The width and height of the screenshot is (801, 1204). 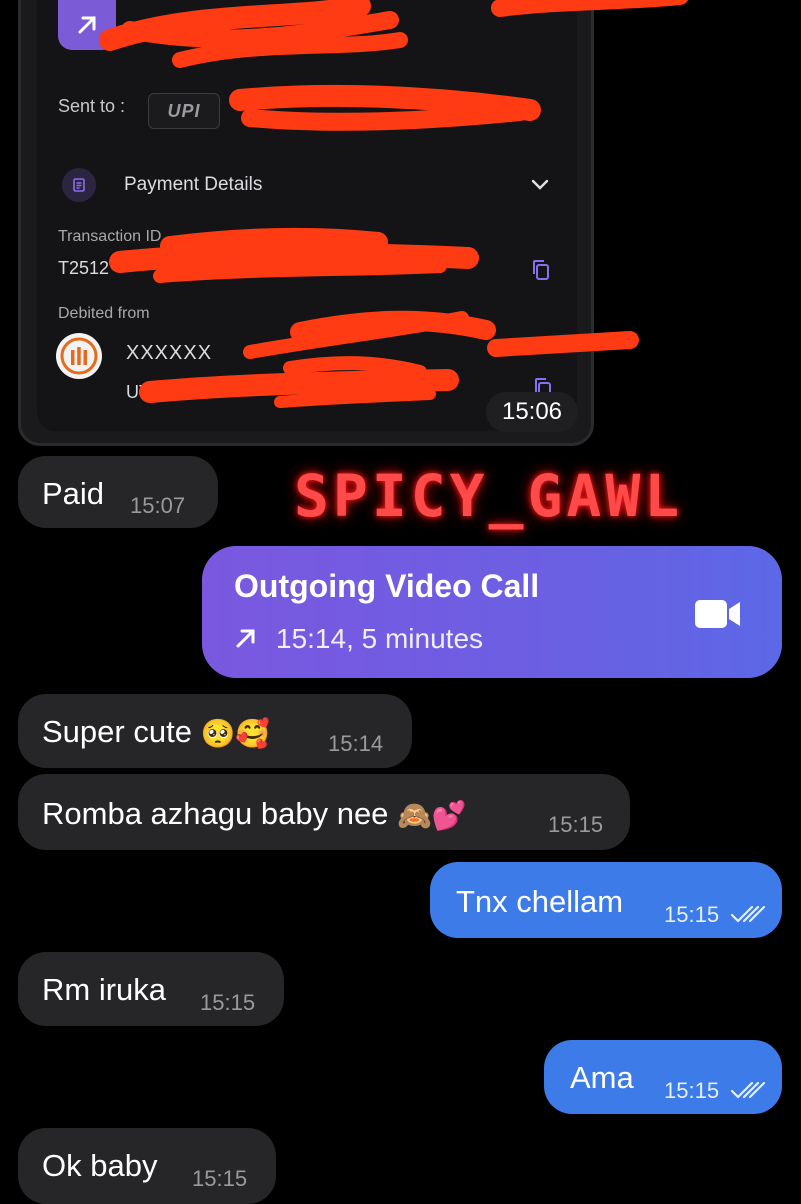 I want to click on payment-details-title: Payment Details, so click(x=193, y=184).